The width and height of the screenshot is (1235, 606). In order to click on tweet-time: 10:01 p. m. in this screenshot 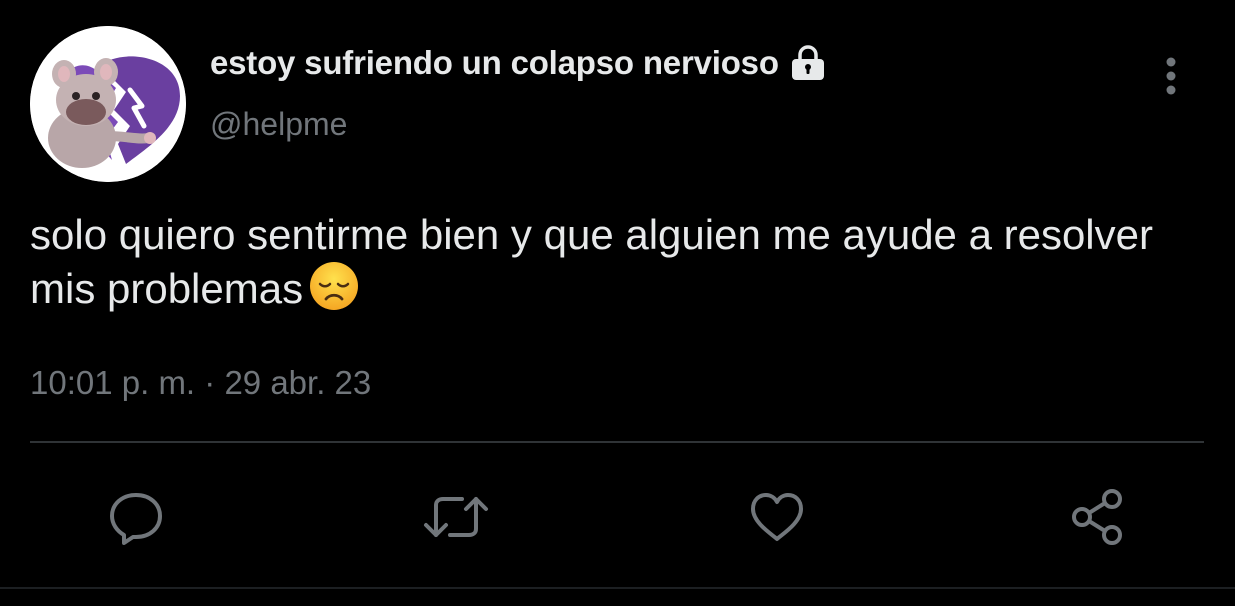, I will do `click(113, 382)`.